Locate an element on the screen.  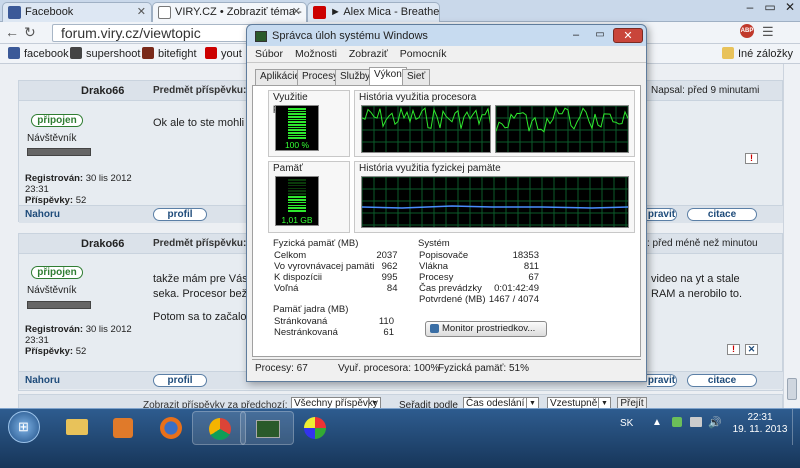
taskbar-firefox is located at coordinates (171, 428).